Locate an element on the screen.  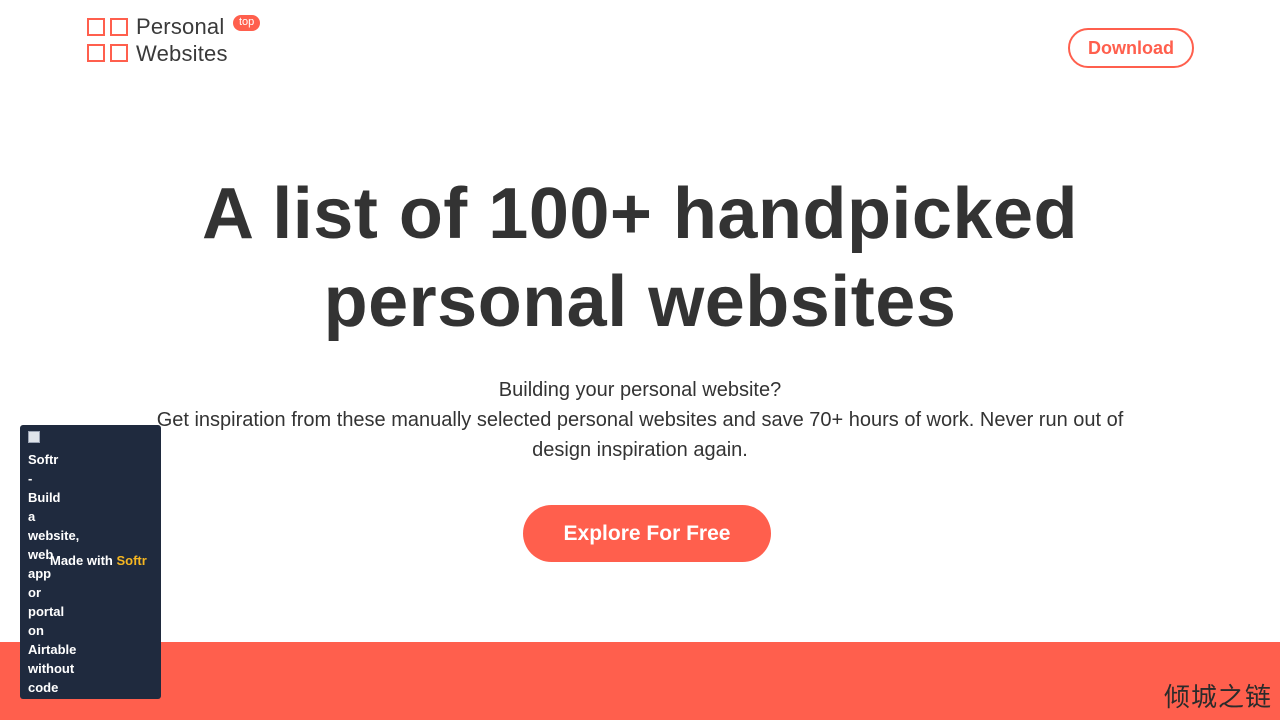
hero-title-line1: A list of 100+ handpicked is located at coordinates (640, 214).